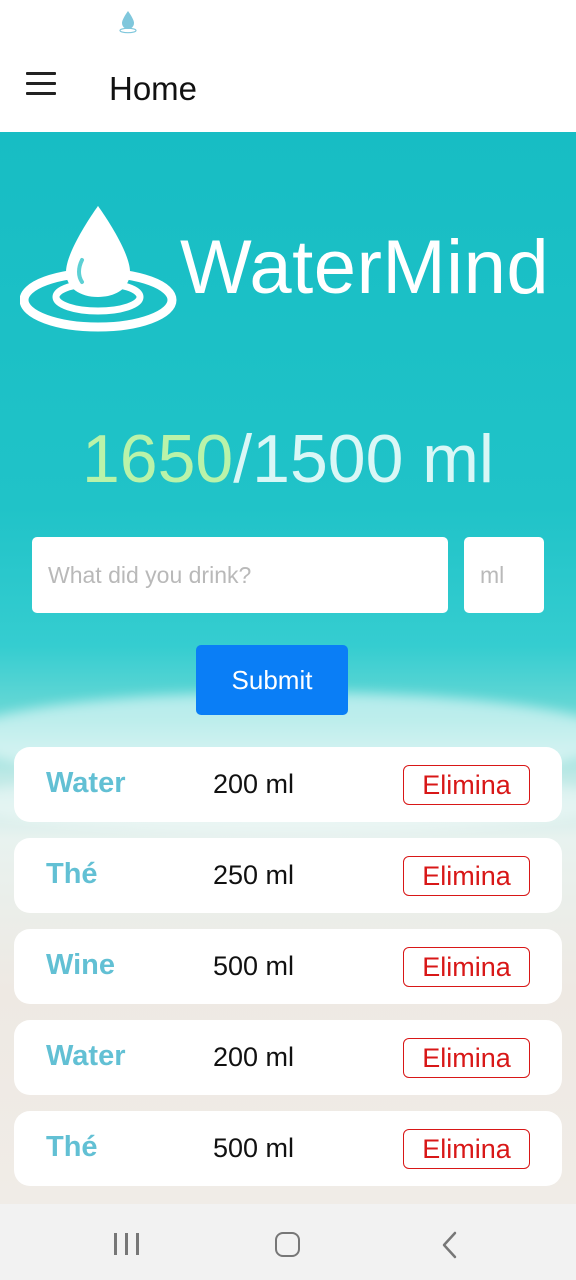 This screenshot has width=576, height=1280. What do you see at coordinates (272, 680) in the screenshot?
I see `submit-button: Submit` at bounding box center [272, 680].